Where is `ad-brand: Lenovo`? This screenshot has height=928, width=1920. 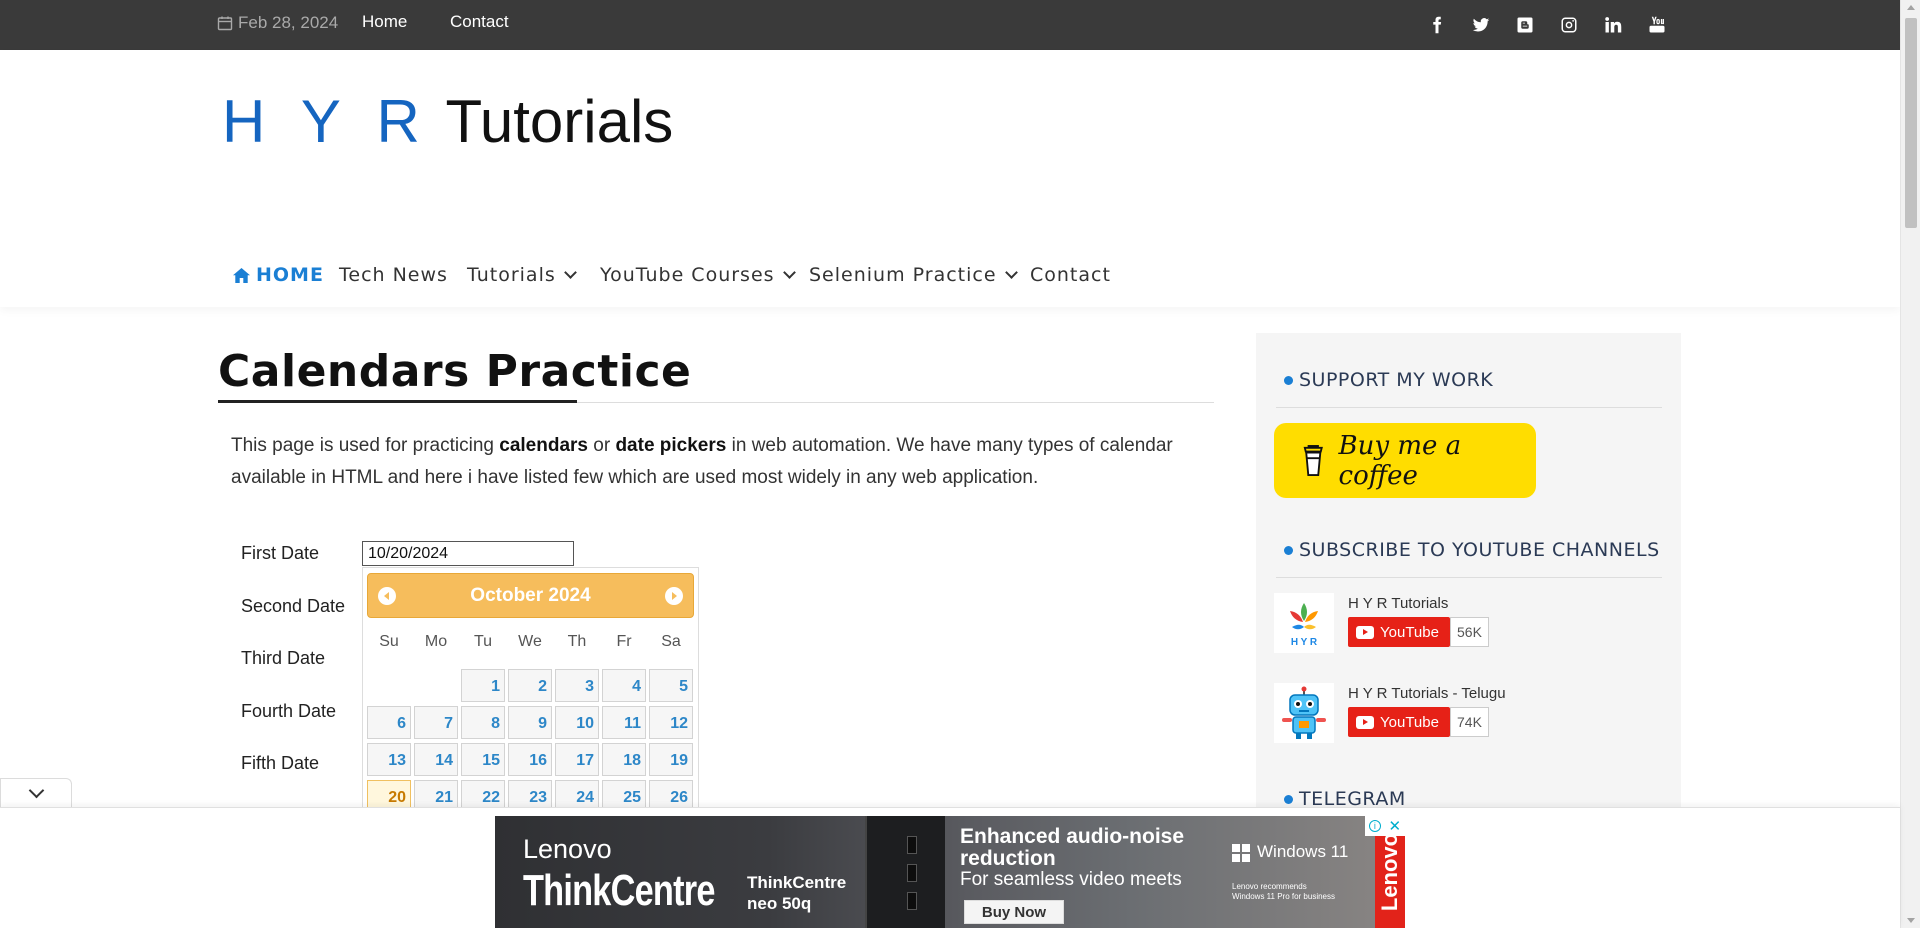
ad-brand: Lenovo is located at coordinates (567, 849).